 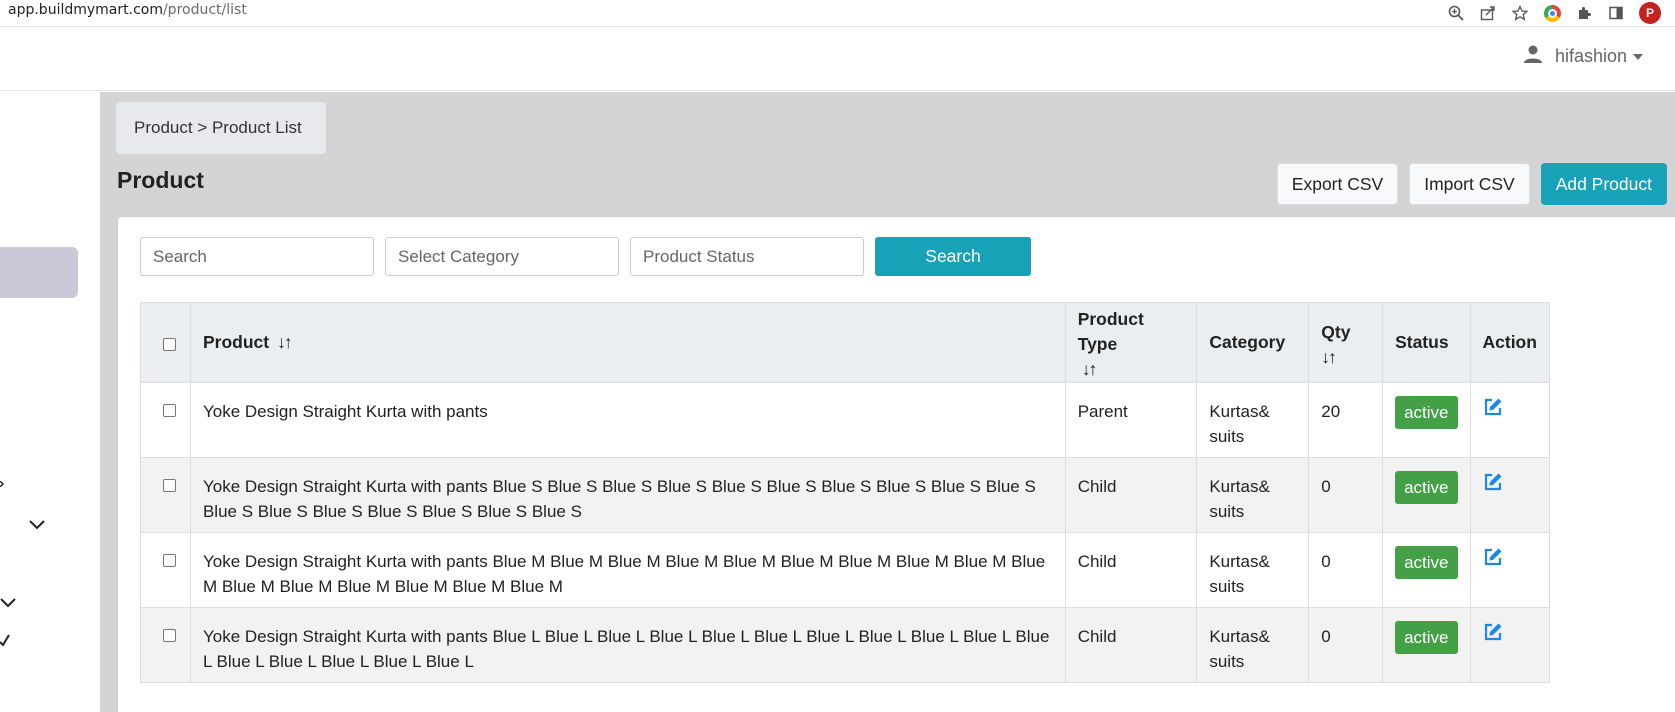 I want to click on export-csv-button: Export CSV, so click(x=1337, y=184).